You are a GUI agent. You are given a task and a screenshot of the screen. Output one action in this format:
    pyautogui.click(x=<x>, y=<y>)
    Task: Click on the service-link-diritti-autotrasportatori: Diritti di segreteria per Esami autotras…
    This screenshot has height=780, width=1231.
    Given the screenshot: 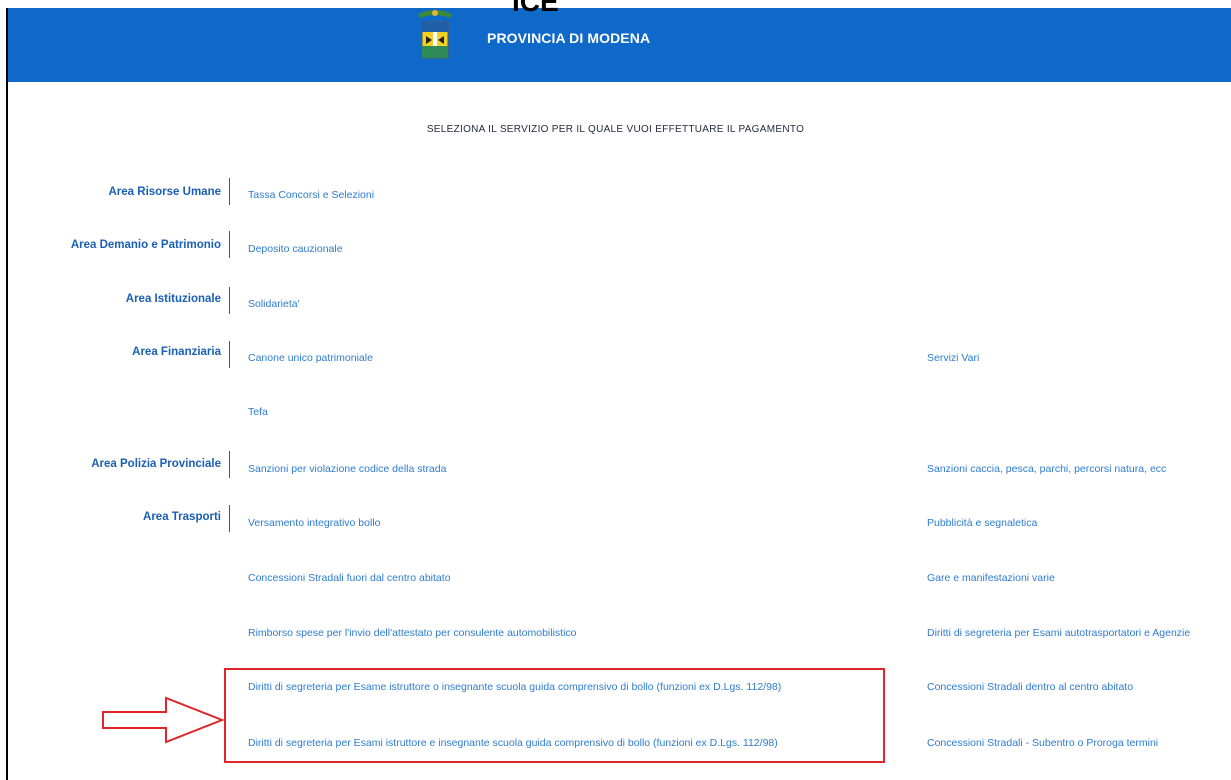 What is the action you would take?
    pyautogui.click(x=1058, y=633)
    